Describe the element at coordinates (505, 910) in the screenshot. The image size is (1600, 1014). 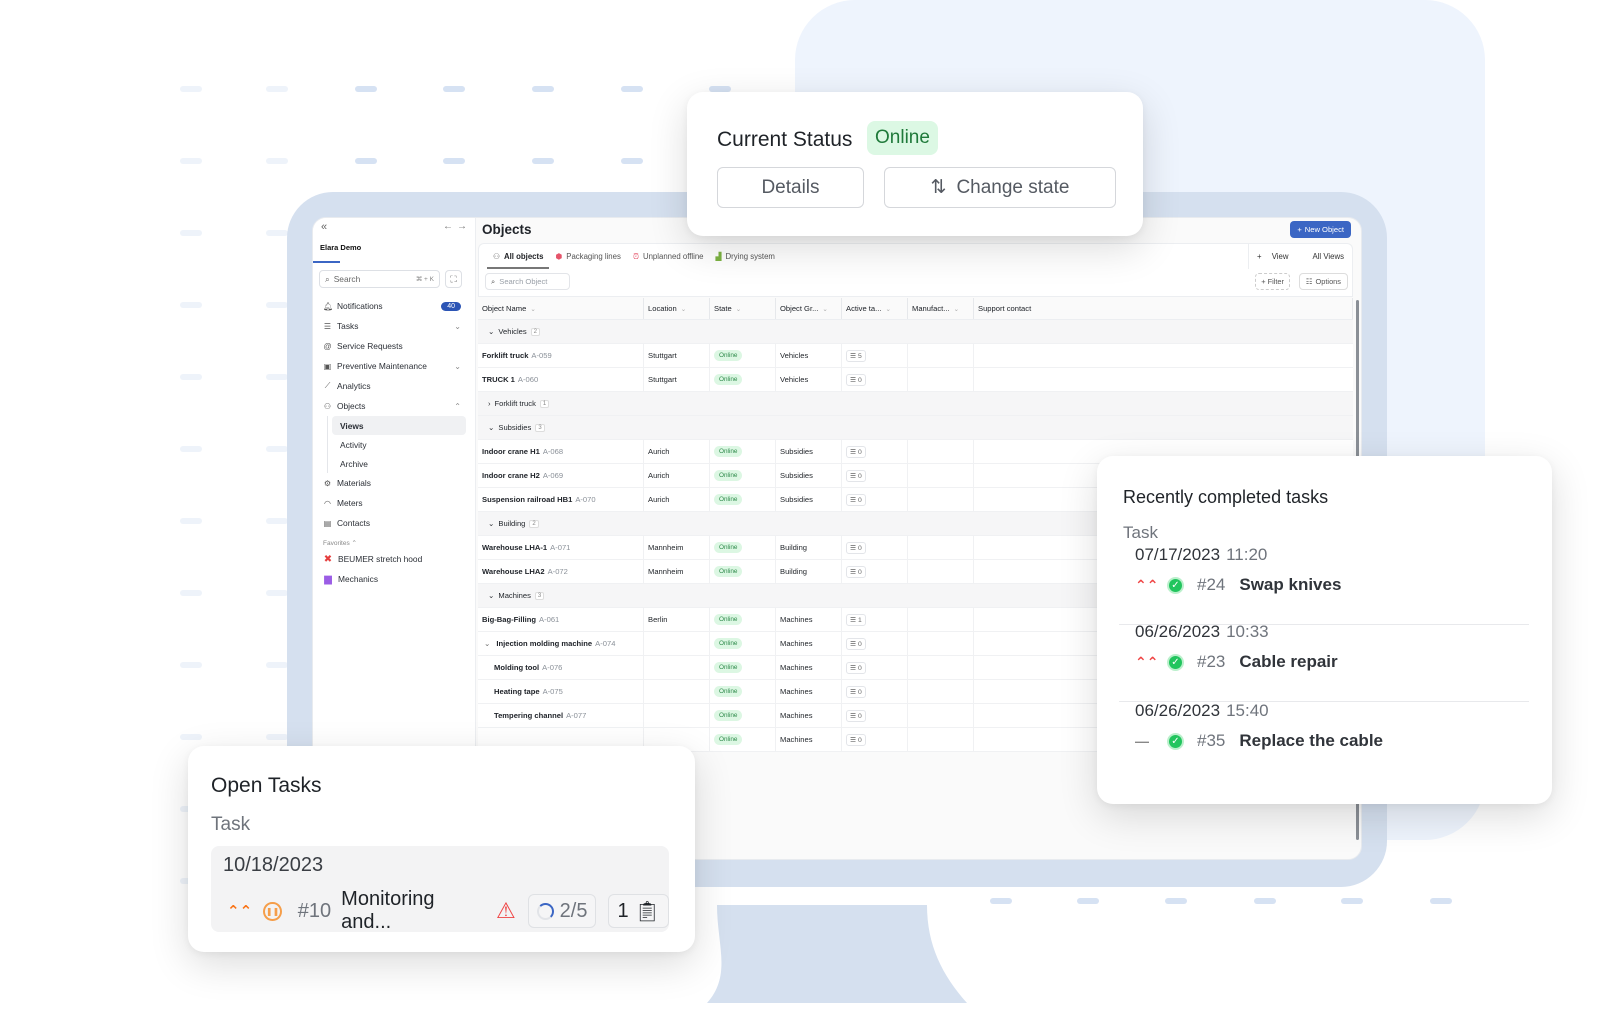
I see `warning-icon: ⚠` at that location.